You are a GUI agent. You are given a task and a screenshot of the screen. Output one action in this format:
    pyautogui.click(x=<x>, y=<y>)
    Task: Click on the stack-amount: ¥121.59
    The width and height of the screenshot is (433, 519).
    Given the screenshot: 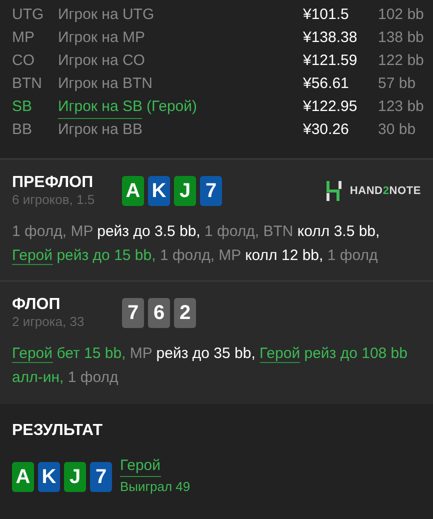 What is the action you would take?
    pyautogui.click(x=330, y=61)
    